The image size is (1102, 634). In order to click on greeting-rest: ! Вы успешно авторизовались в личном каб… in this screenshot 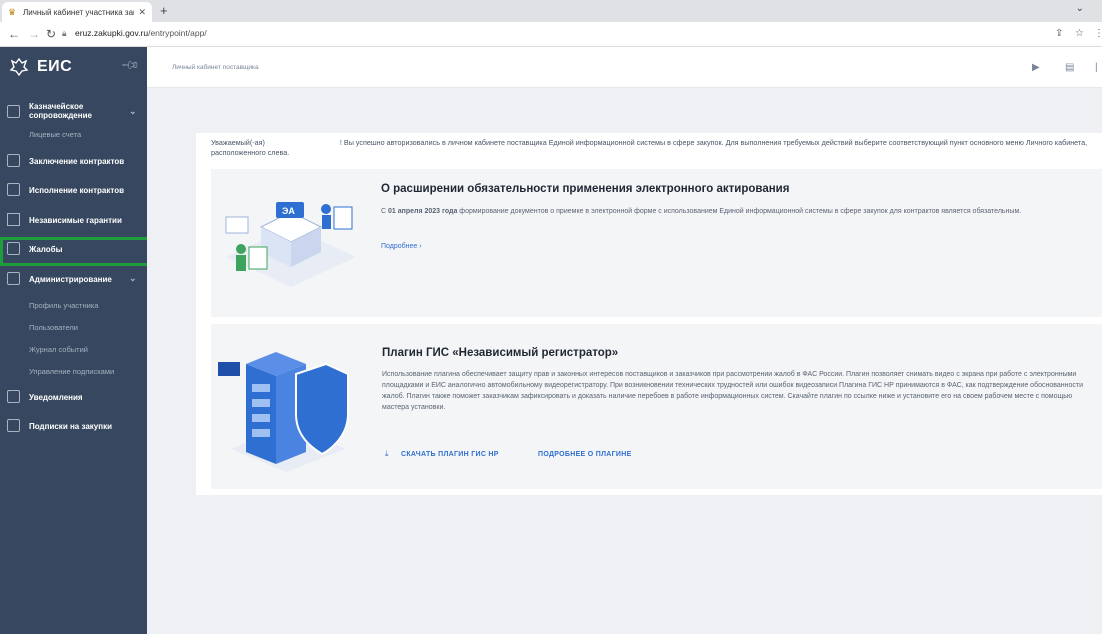, I will do `click(649, 147)`.